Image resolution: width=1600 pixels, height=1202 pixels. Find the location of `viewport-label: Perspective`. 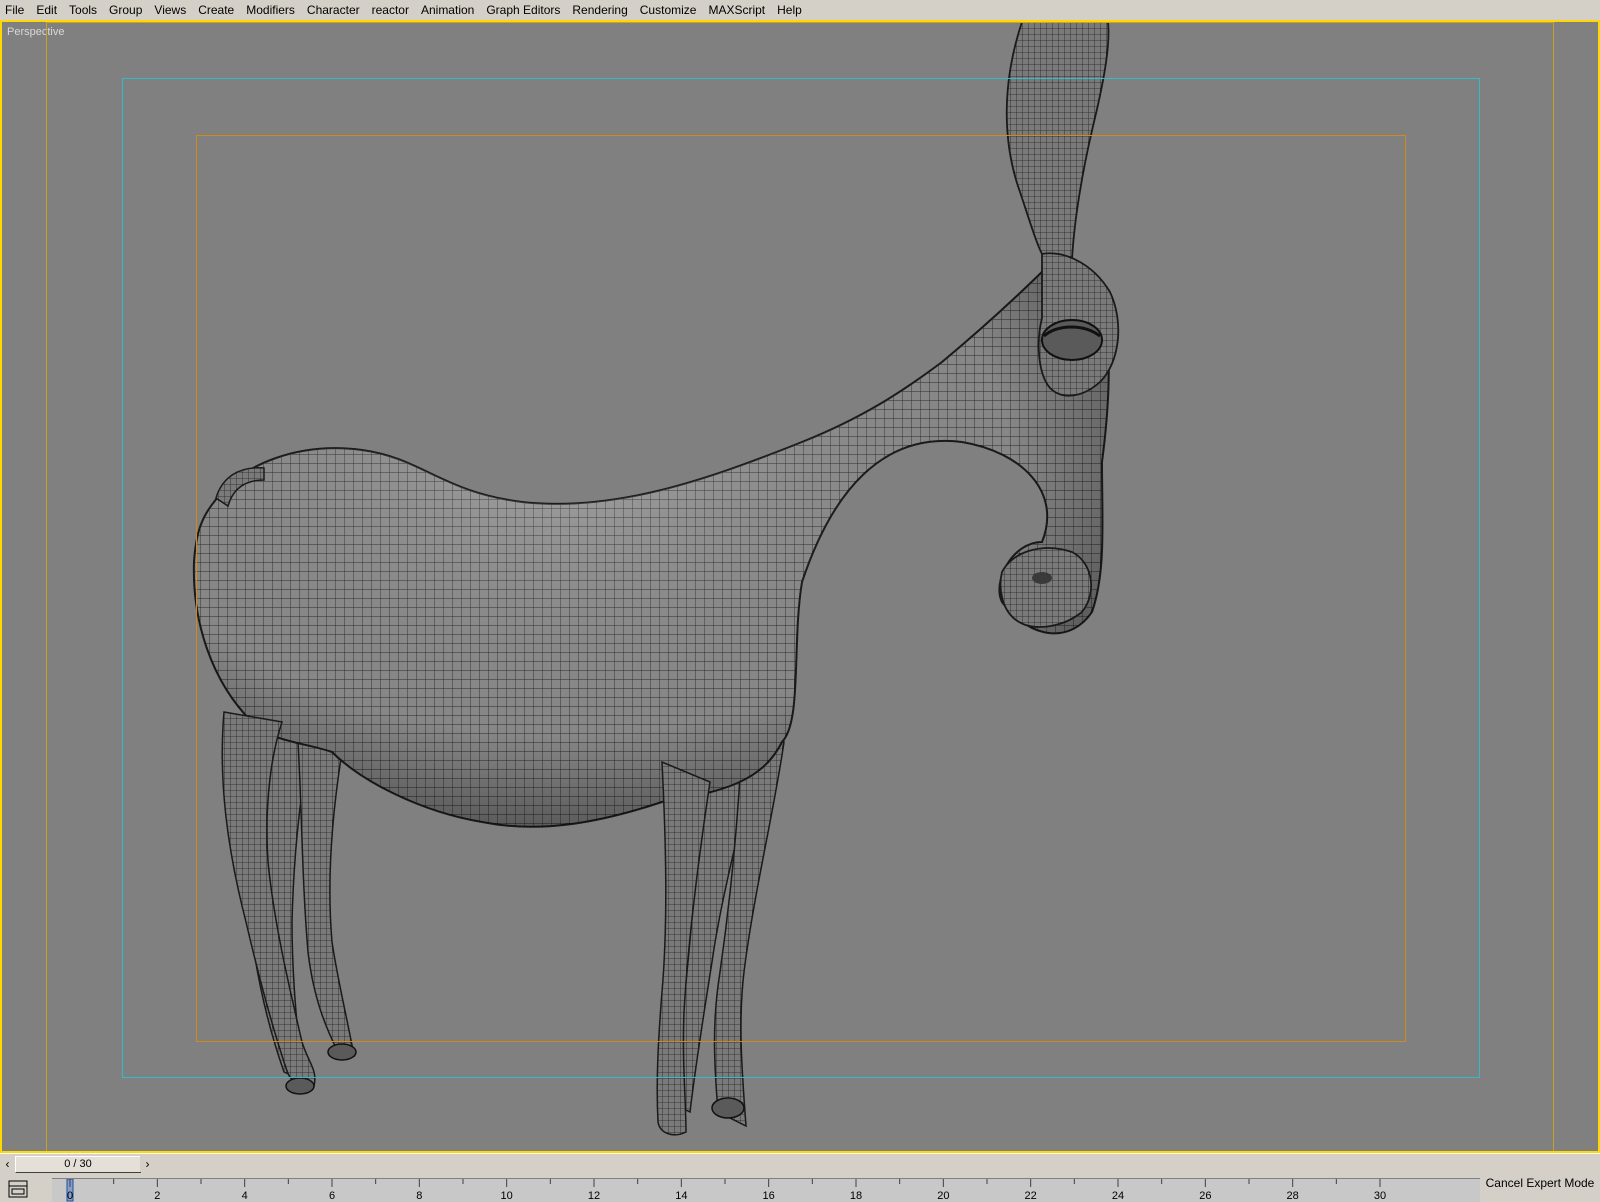

viewport-label: Perspective is located at coordinates (35, 32).